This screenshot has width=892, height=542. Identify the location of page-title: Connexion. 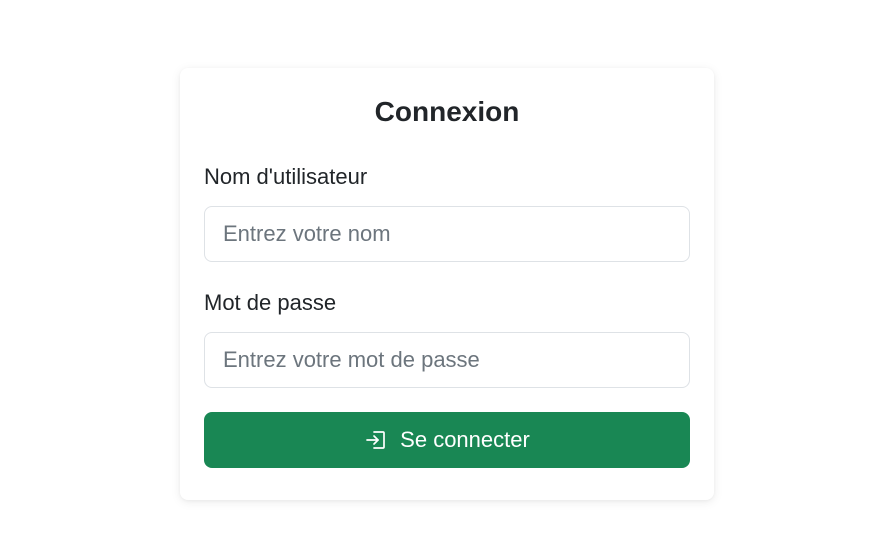
(447, 111).